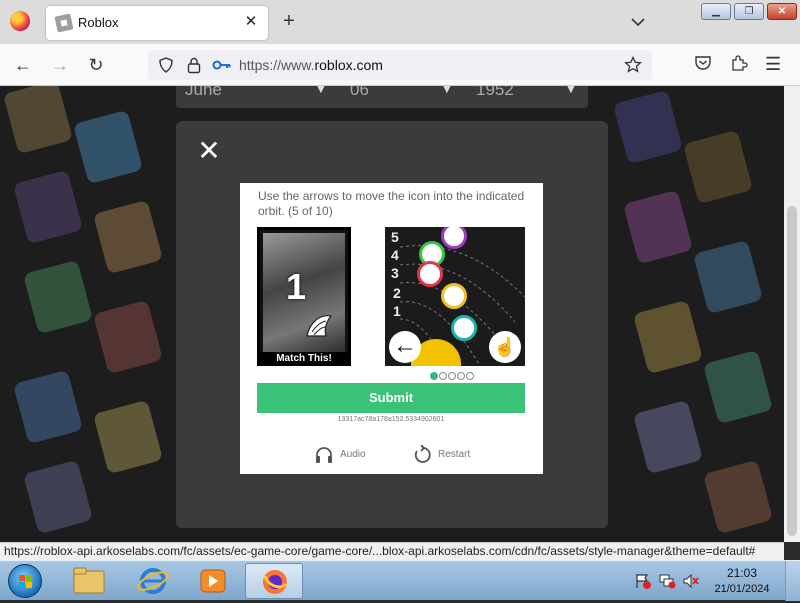 This screenshot has width=800, height=603. Describe the element at coordinates (792, 371) in the screenshot. I see `scrollbar-thumb` at that location.